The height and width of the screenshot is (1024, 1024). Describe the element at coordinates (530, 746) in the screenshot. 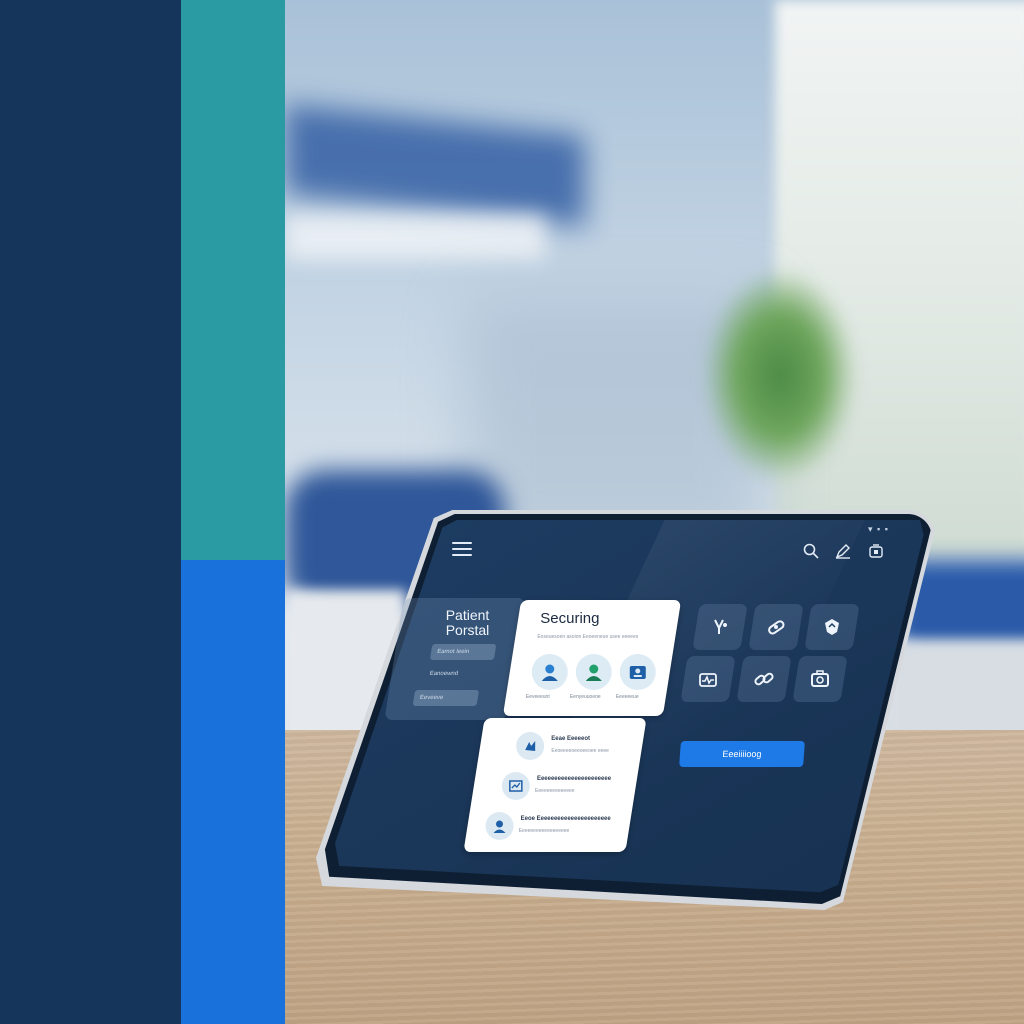

I see `document-icon` at that location.